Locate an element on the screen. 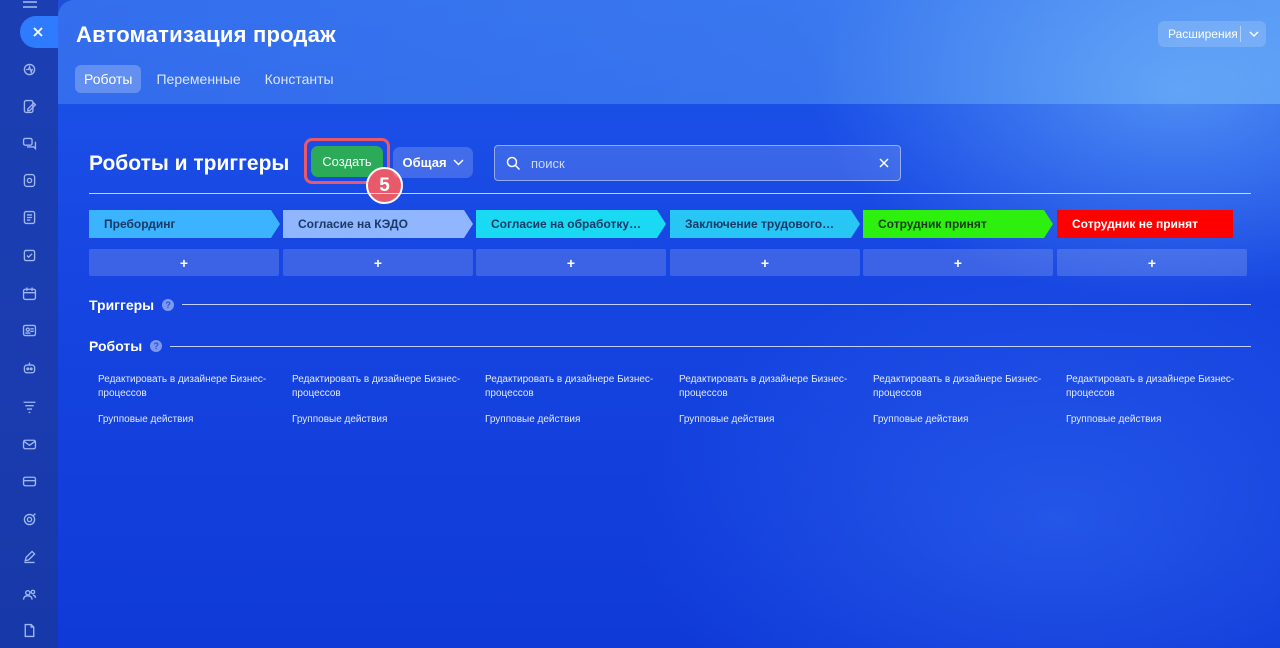 Image resolution: width=1280 pixels, height=648 pixels. triggers-heading: Триггеры ? is located at coordinates (132, 305).